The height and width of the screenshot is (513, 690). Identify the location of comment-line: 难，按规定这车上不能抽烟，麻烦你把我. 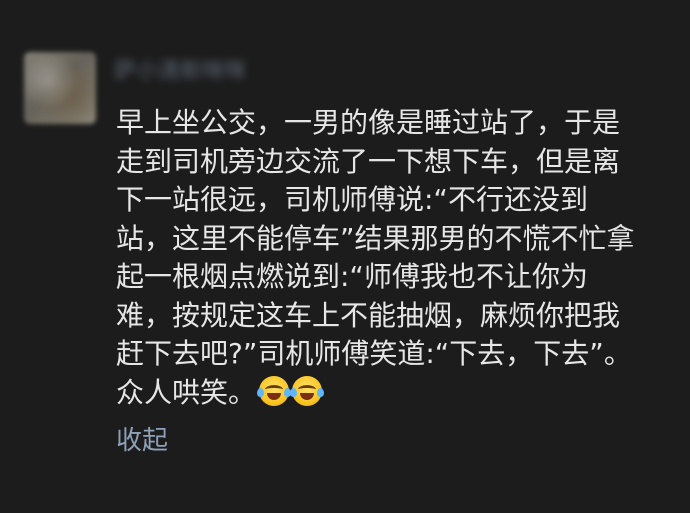
(368, 315).